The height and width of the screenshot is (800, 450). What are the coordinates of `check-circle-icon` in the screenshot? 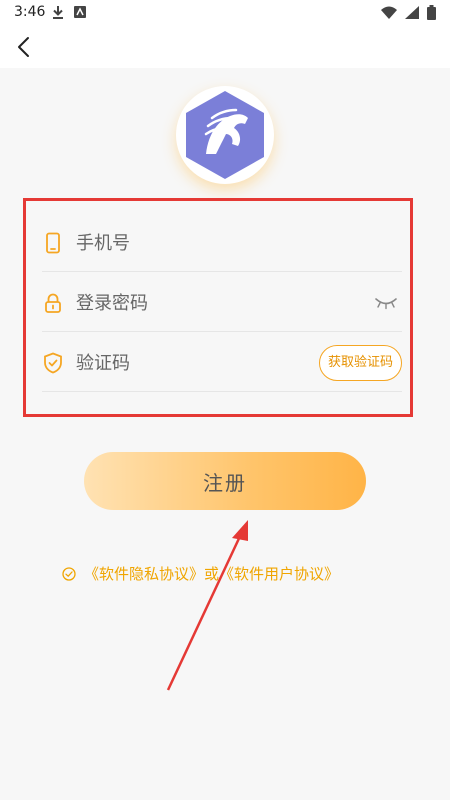 It's located at (69, 573).